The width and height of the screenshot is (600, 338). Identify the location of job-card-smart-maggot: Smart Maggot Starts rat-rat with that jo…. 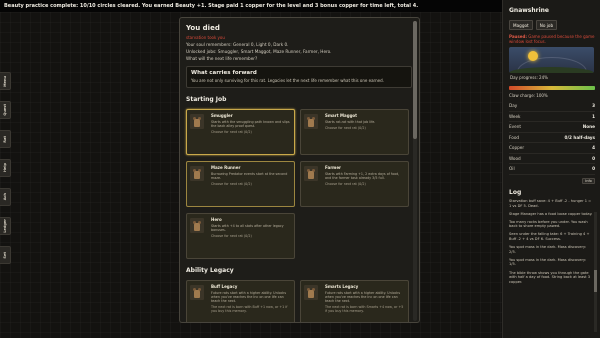
(354, 132).